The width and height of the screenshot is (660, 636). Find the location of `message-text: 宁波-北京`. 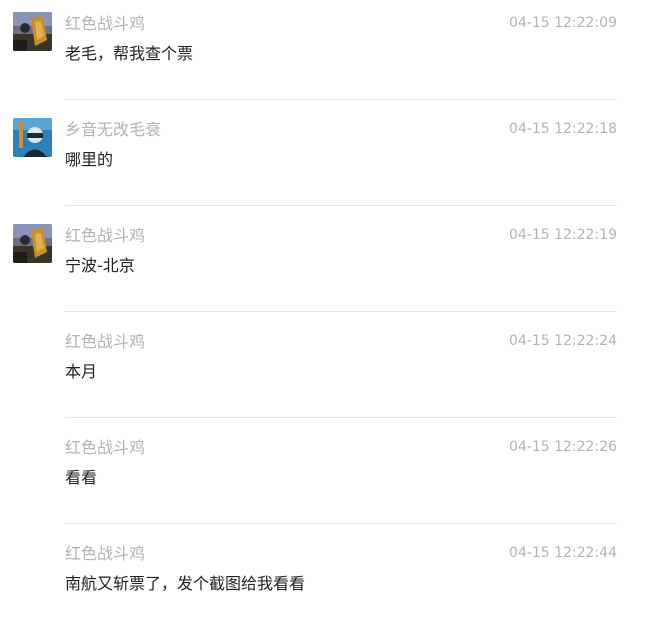

message-text: 宁波-北京 is located at coordinates (100, 265).